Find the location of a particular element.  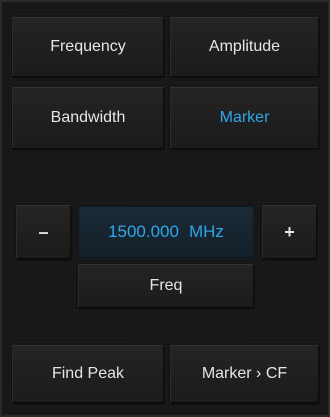

marker-to-cf-label: Marker › CF is located at coordinates (244, 373).